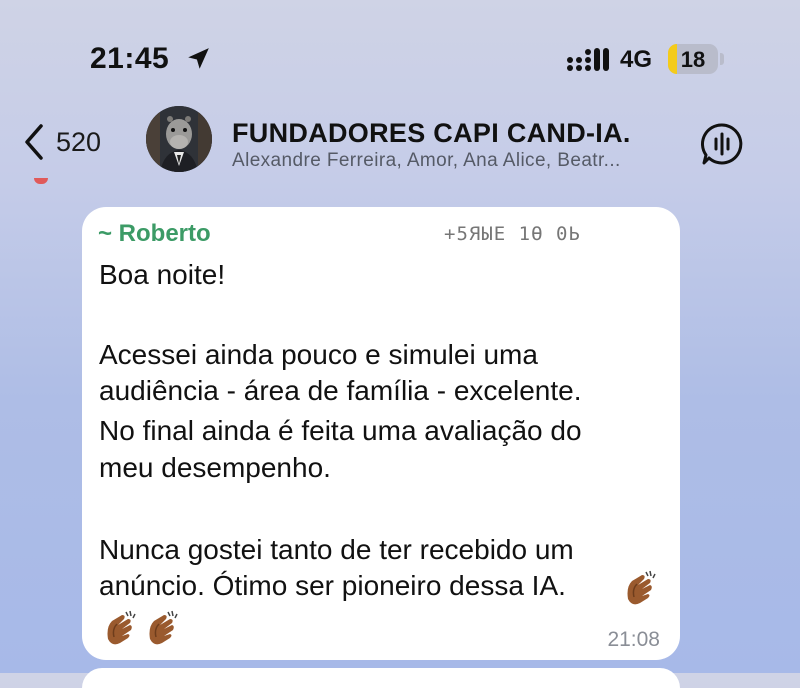  Describe the element at coordinates (340, 430) in the screenshot. I see `message-line: No final ainda é feita uma avaliação do` at that location.